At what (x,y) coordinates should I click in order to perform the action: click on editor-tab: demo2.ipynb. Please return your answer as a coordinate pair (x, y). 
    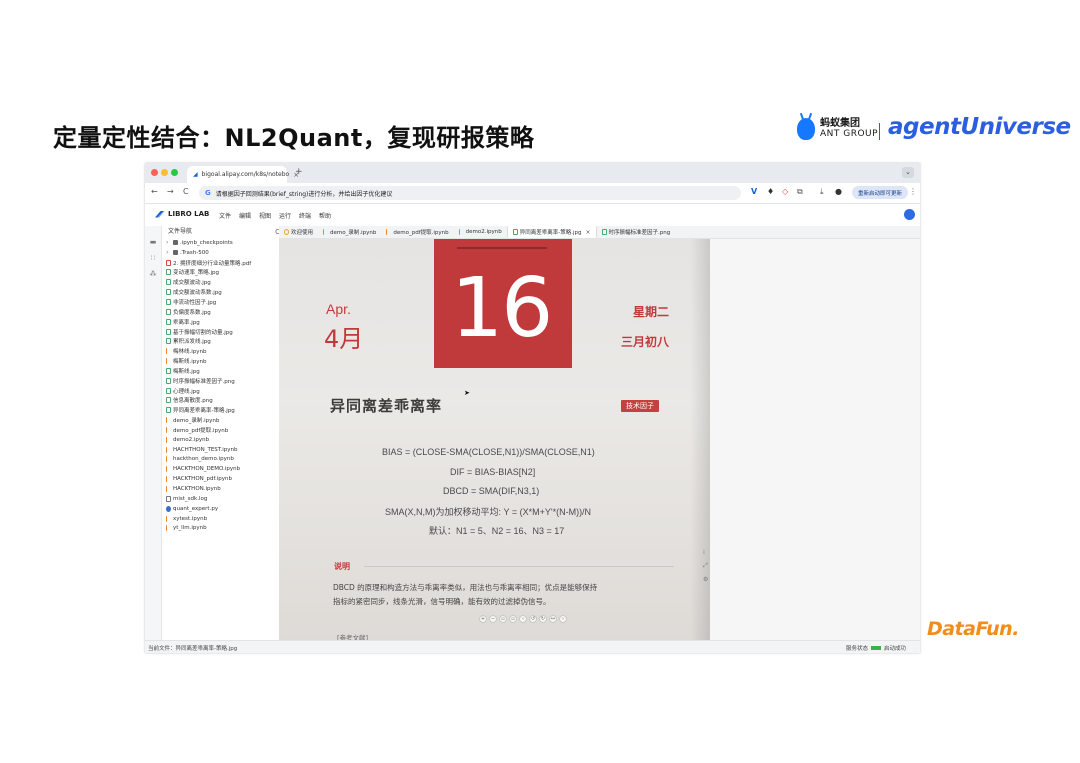
    Looking at the image, I should click on (480, 232).